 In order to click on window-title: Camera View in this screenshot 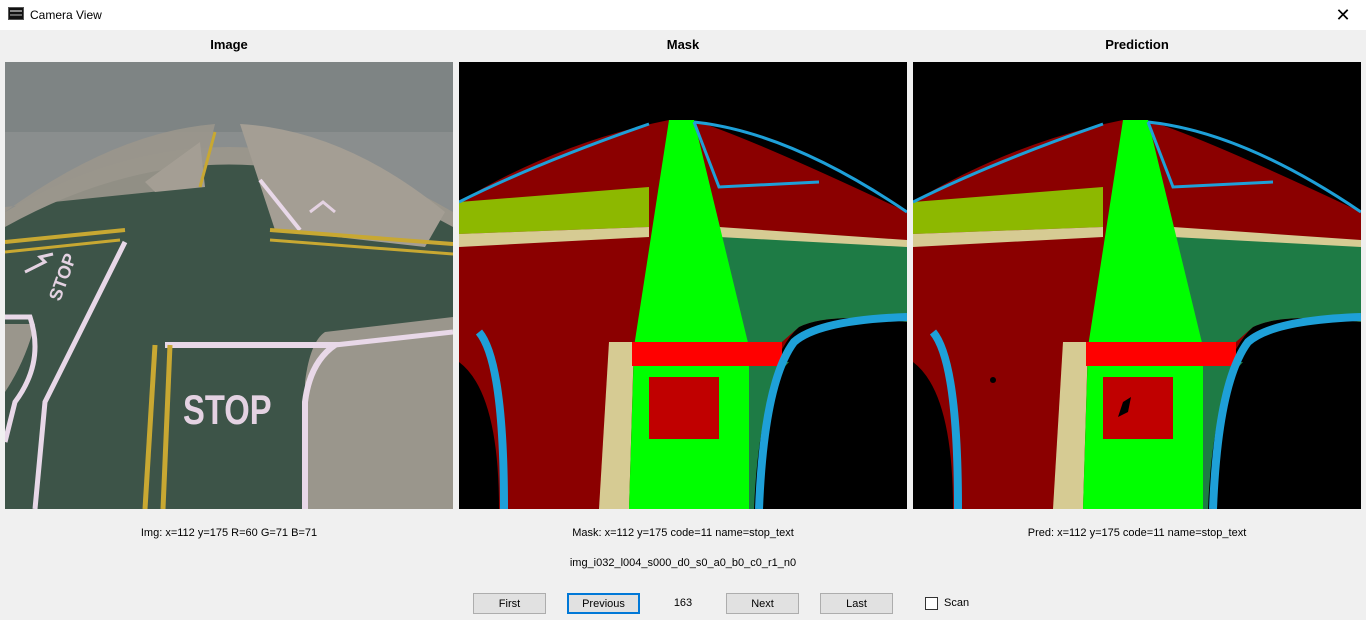, I will do `click(66, 15)`.